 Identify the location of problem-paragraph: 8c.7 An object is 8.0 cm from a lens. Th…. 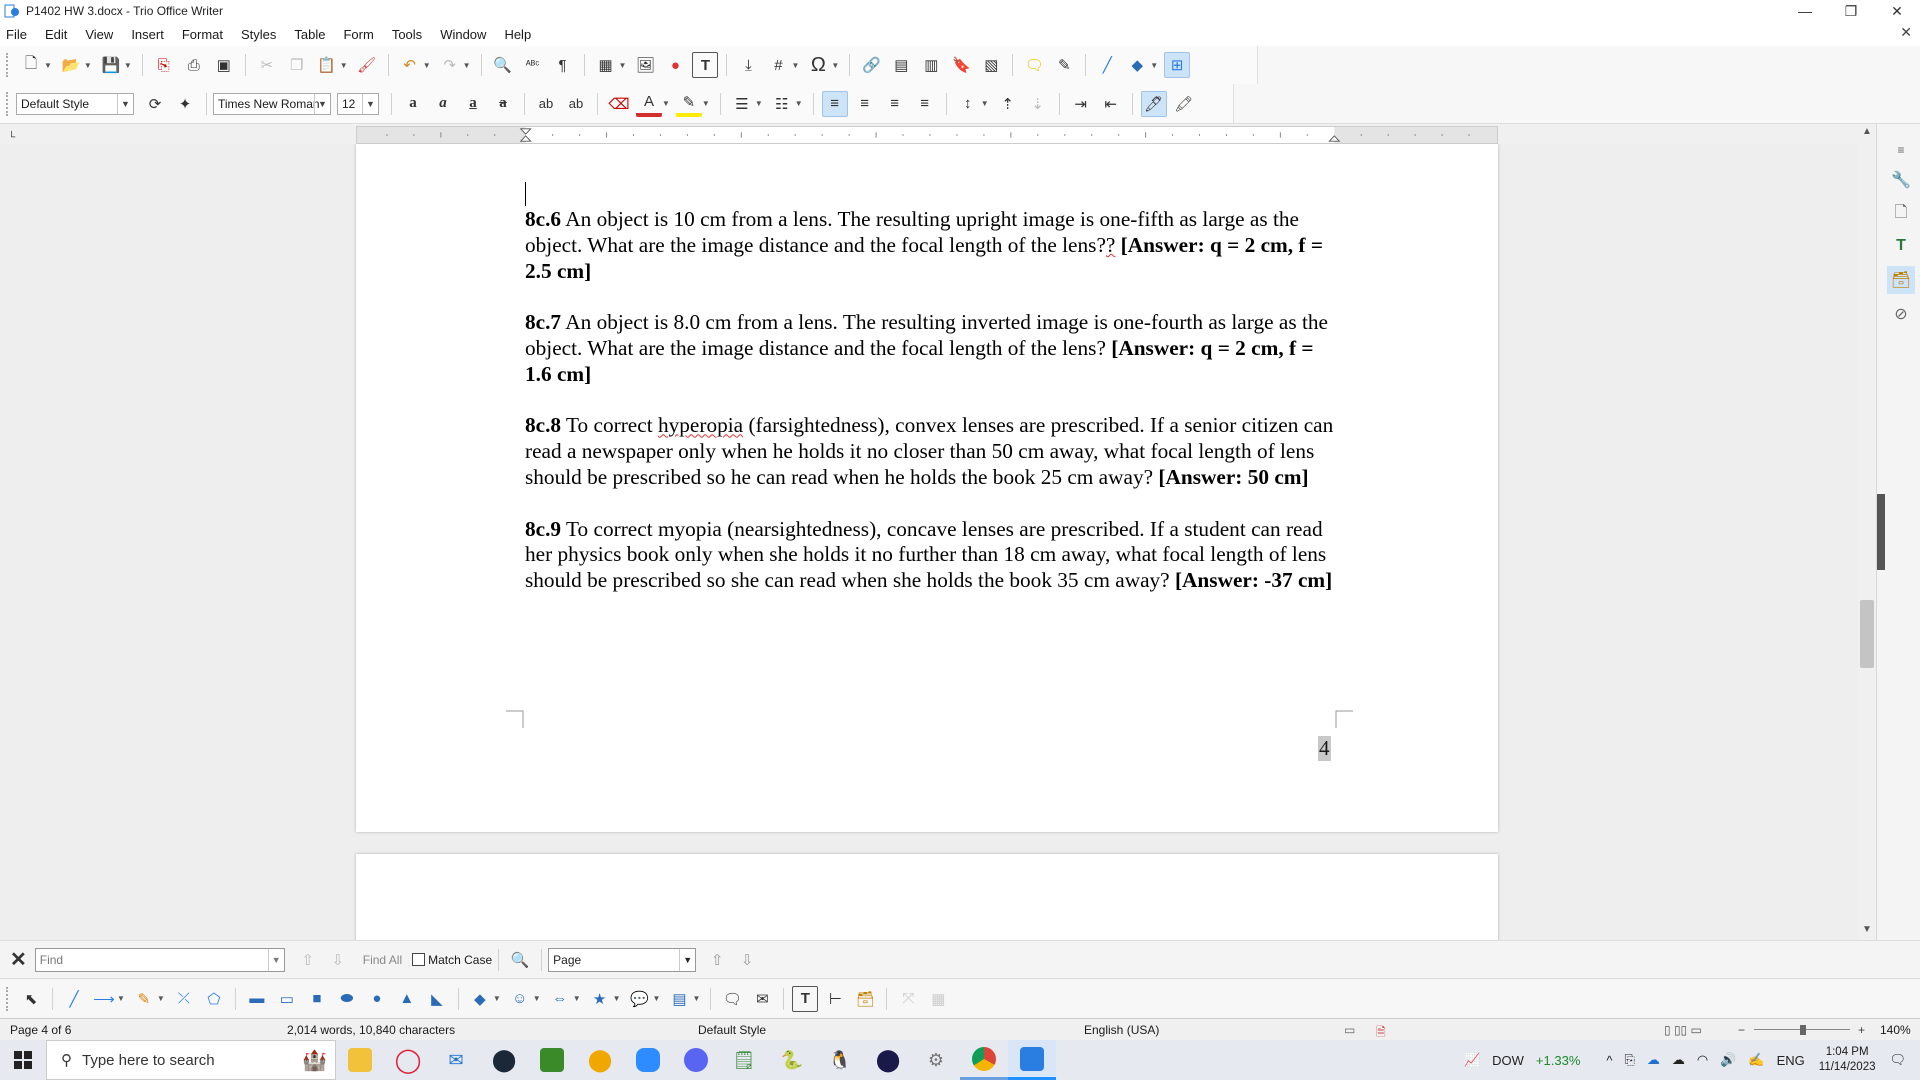
(930, 348).